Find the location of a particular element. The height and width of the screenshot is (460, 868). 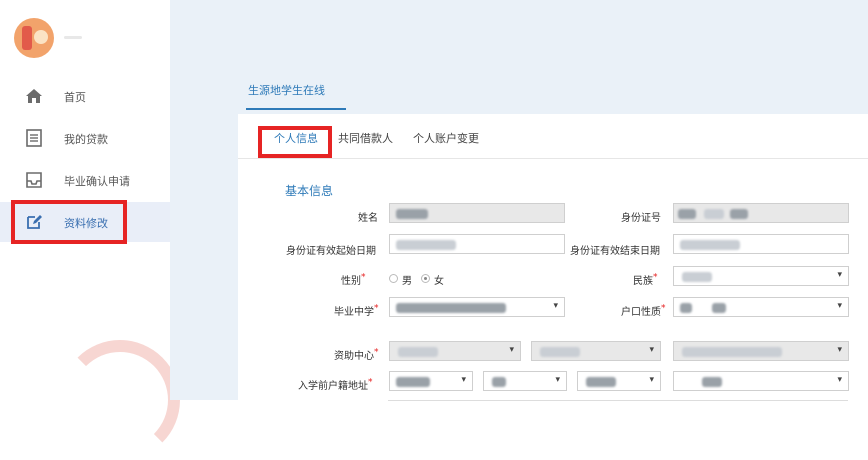

decorative-swoosh is located at coordinates (120, 400).